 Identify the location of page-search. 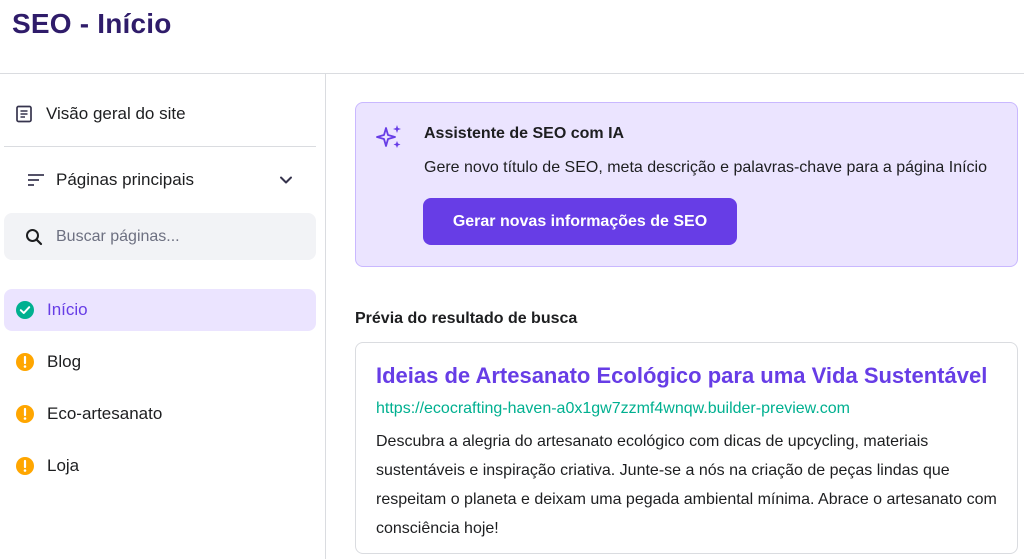
(160, 236).